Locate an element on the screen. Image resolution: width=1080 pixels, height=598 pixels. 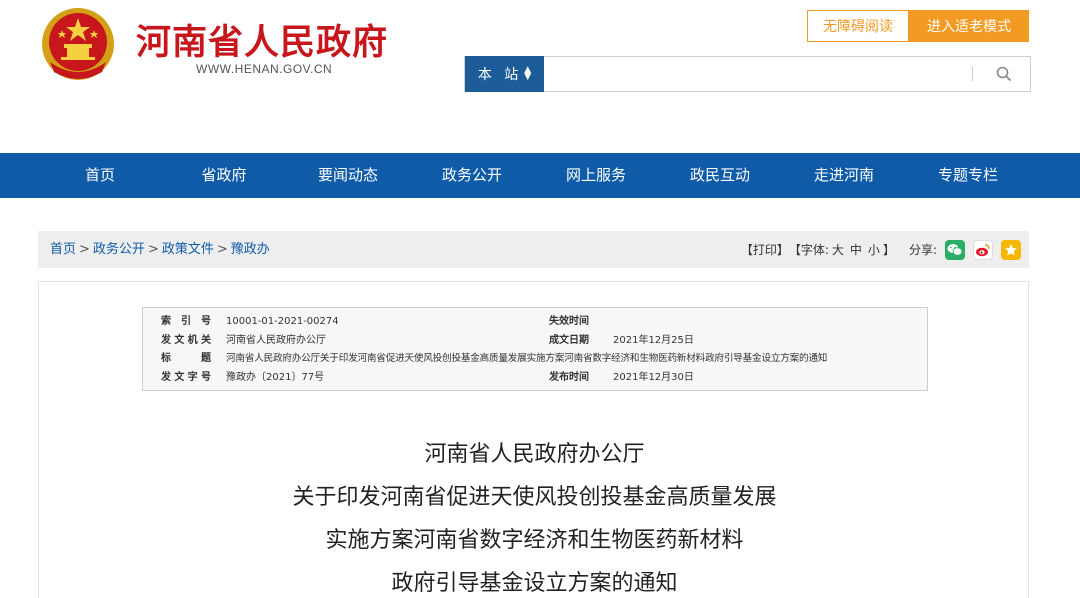
breadcrumb-bar: 首页 > 政务公开 > 政策文件 > 豫政办 【打印】 【字体: 大 中 小 】 分享: is located at coordinates (533, 249).